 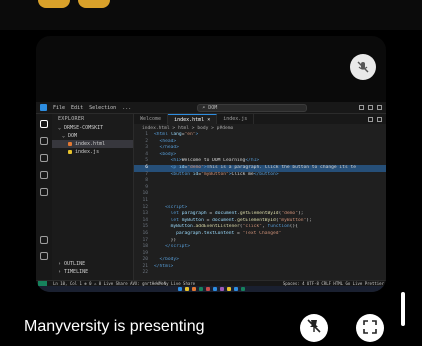 I want to click on line-number: 2, so click(x=146, y=141).